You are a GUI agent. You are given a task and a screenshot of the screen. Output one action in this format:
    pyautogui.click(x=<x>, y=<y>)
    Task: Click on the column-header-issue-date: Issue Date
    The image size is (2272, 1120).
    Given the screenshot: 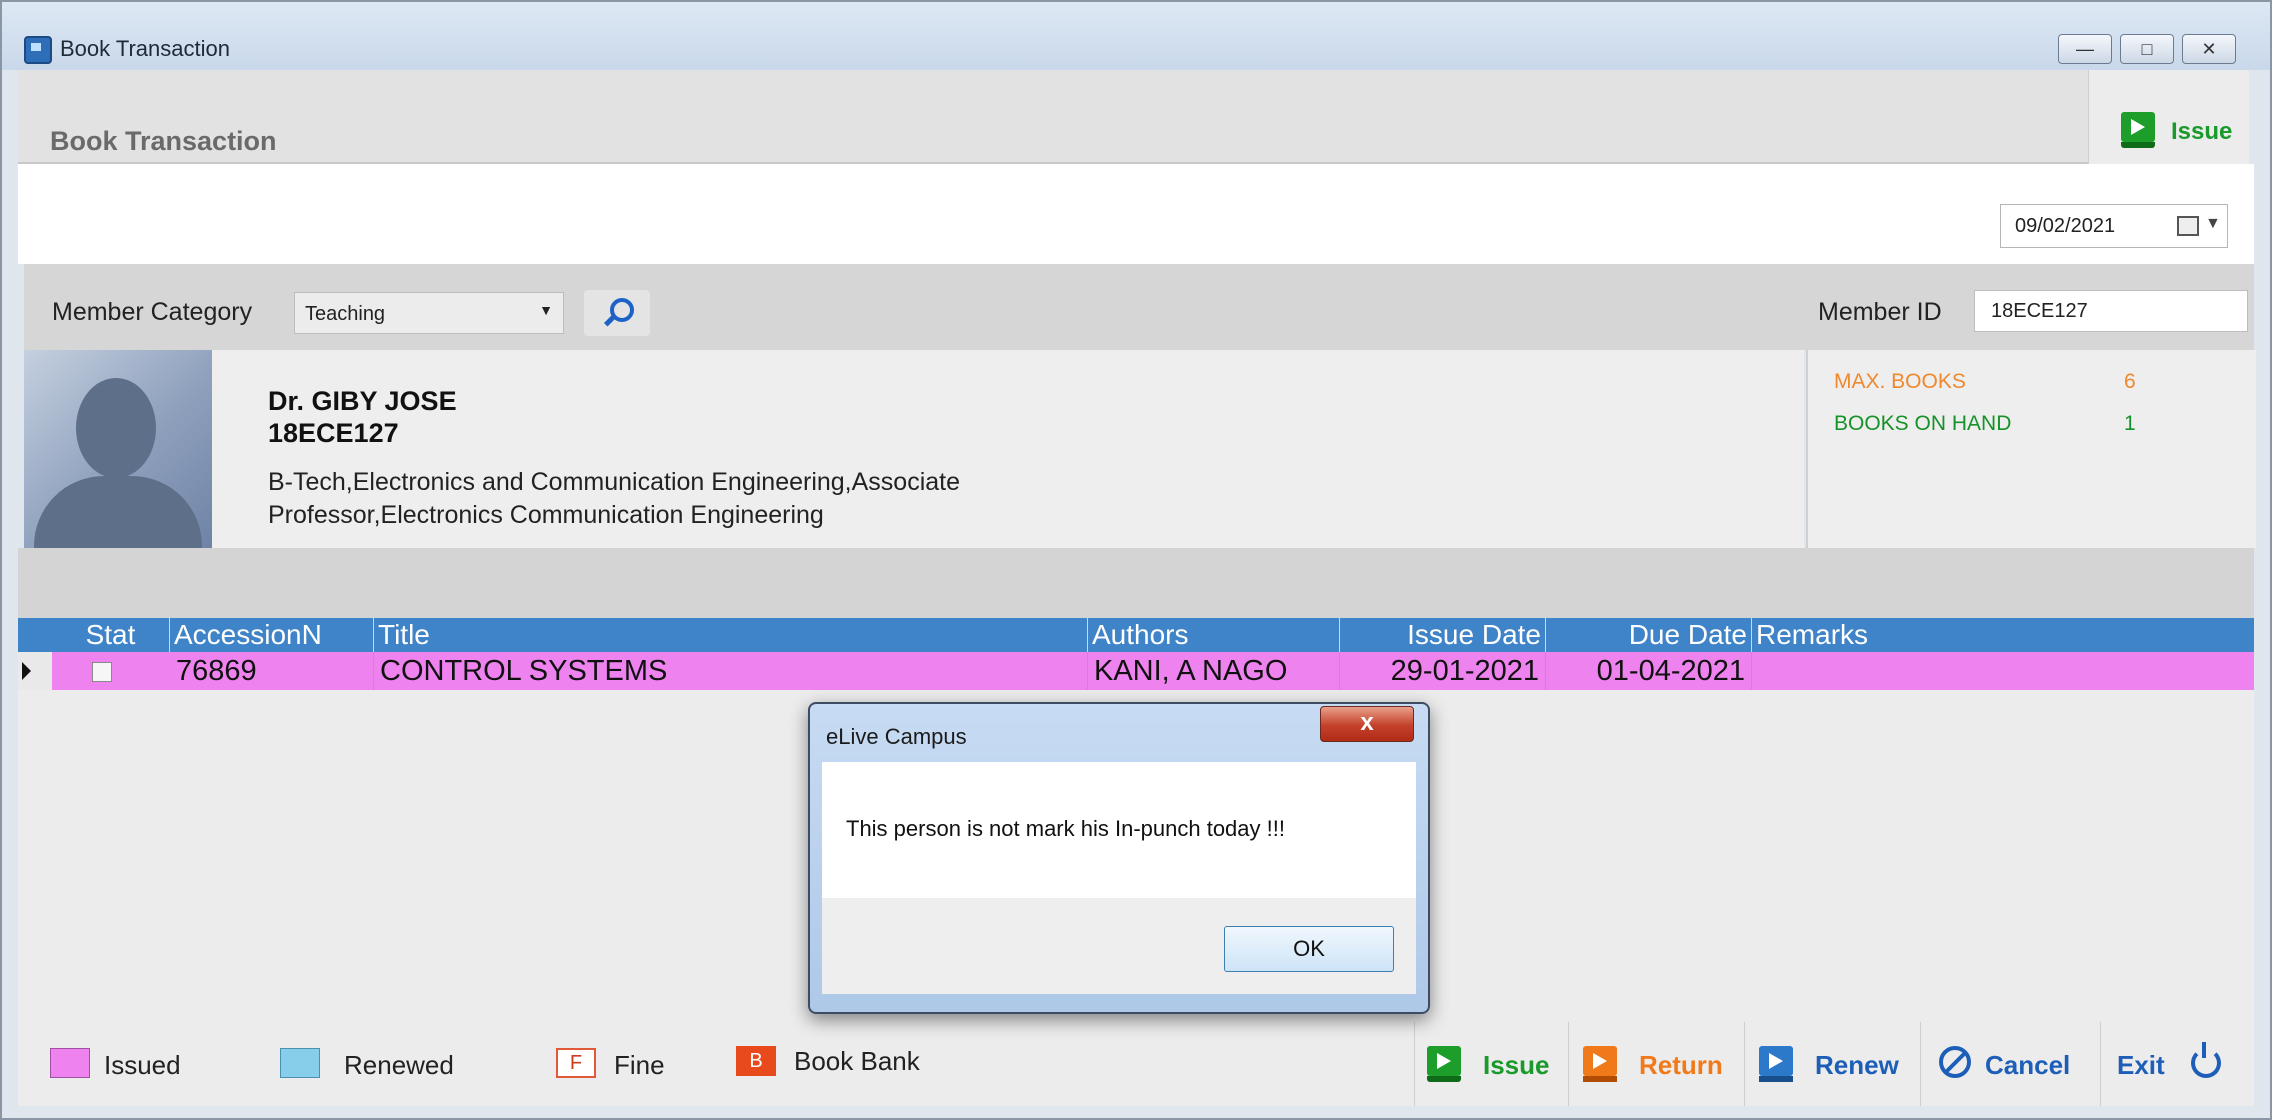 What is the action you would take?
    pyautogui.click(x=1443, y=635)
    